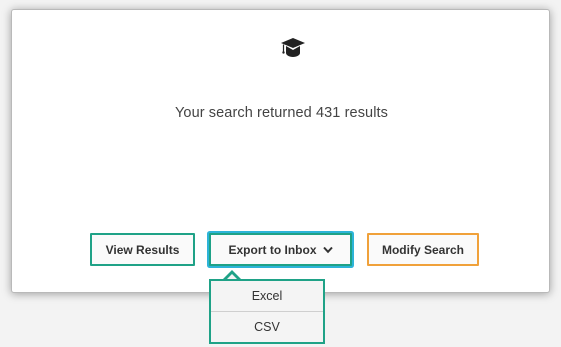  Describe the element at coordinates (293, 47) in the screenshot. I see `graduation-cap-icon` at that location.